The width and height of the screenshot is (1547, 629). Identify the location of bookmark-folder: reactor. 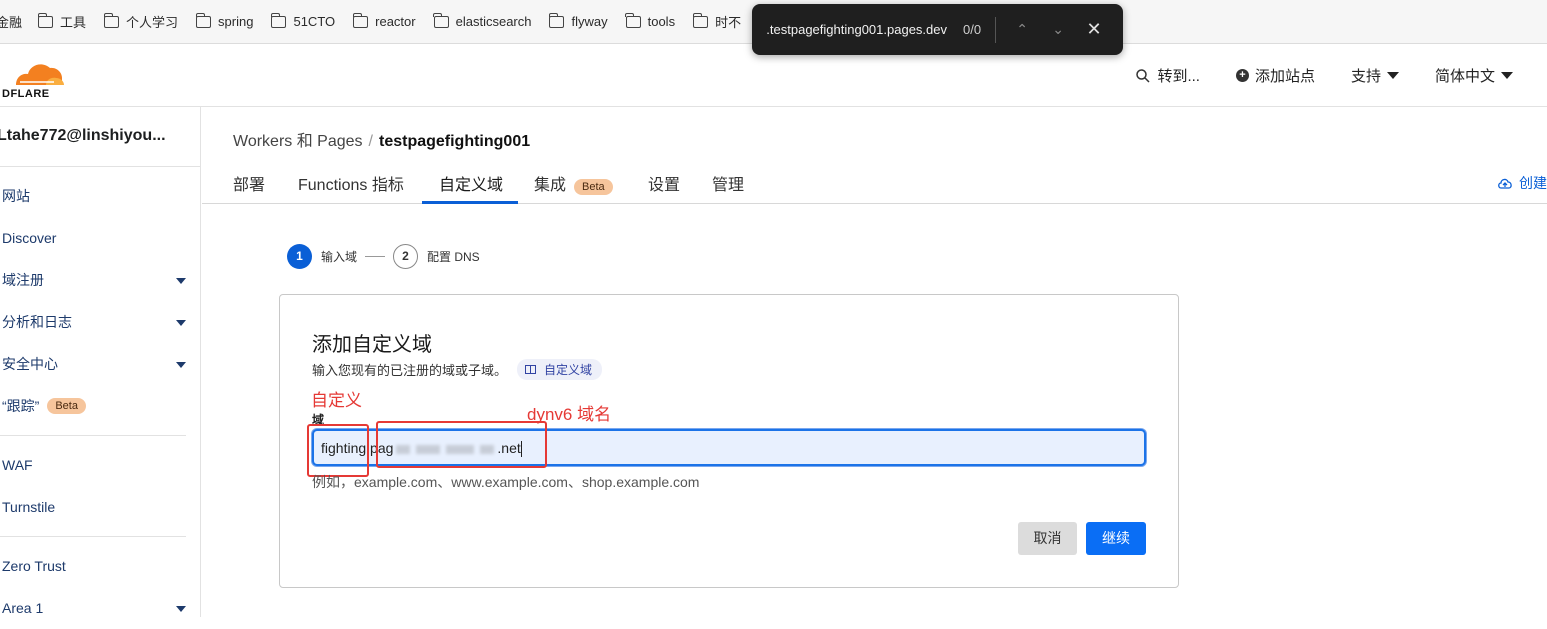
(384, 20).